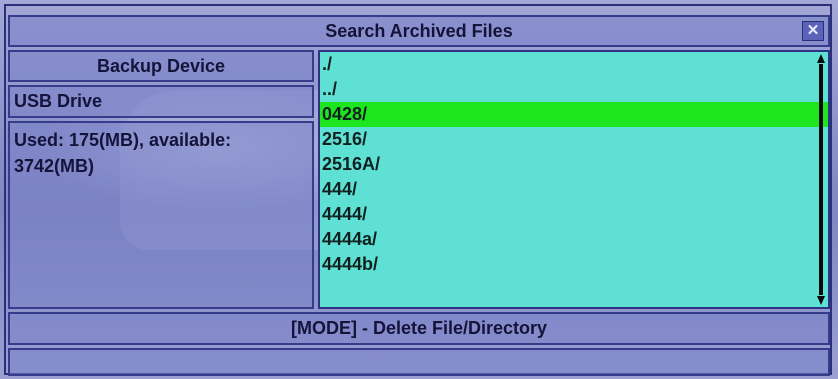  Describe the element at coordinates (419, 328) in the screenshot. I see `mode-hint: [MODE] - Delete File/Directory` at that location.